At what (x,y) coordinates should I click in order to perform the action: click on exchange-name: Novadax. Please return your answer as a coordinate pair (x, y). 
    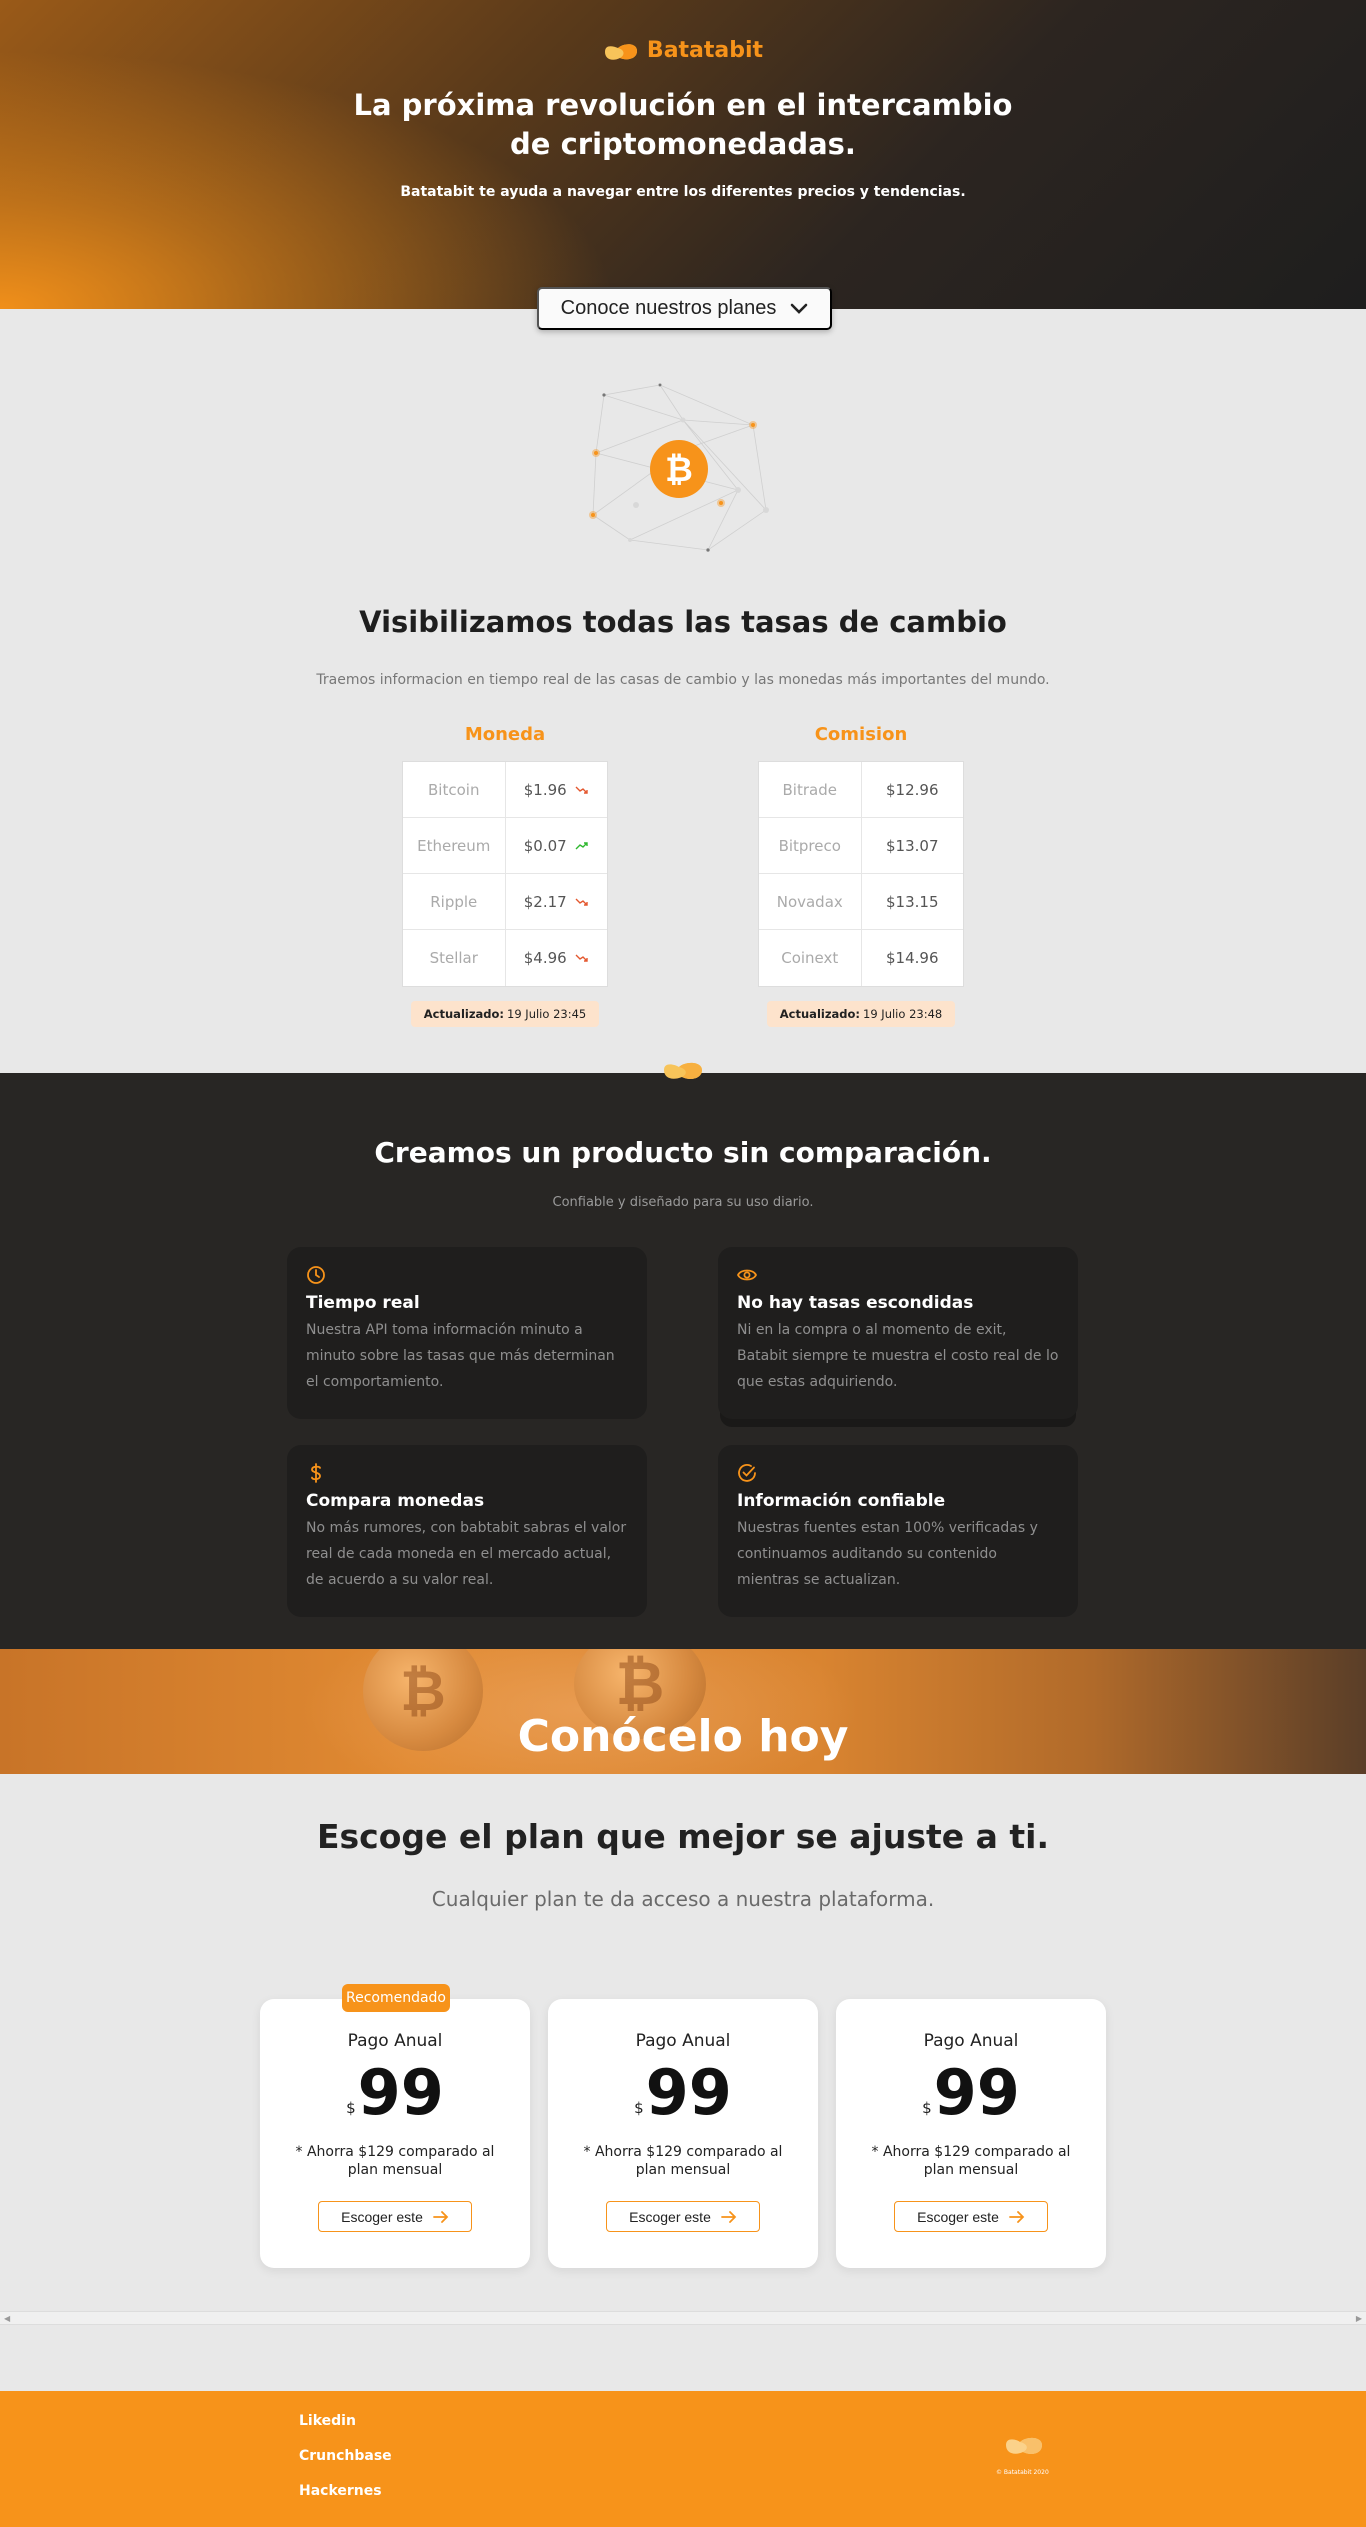
    Looking at the image, I should click on (810, 901).